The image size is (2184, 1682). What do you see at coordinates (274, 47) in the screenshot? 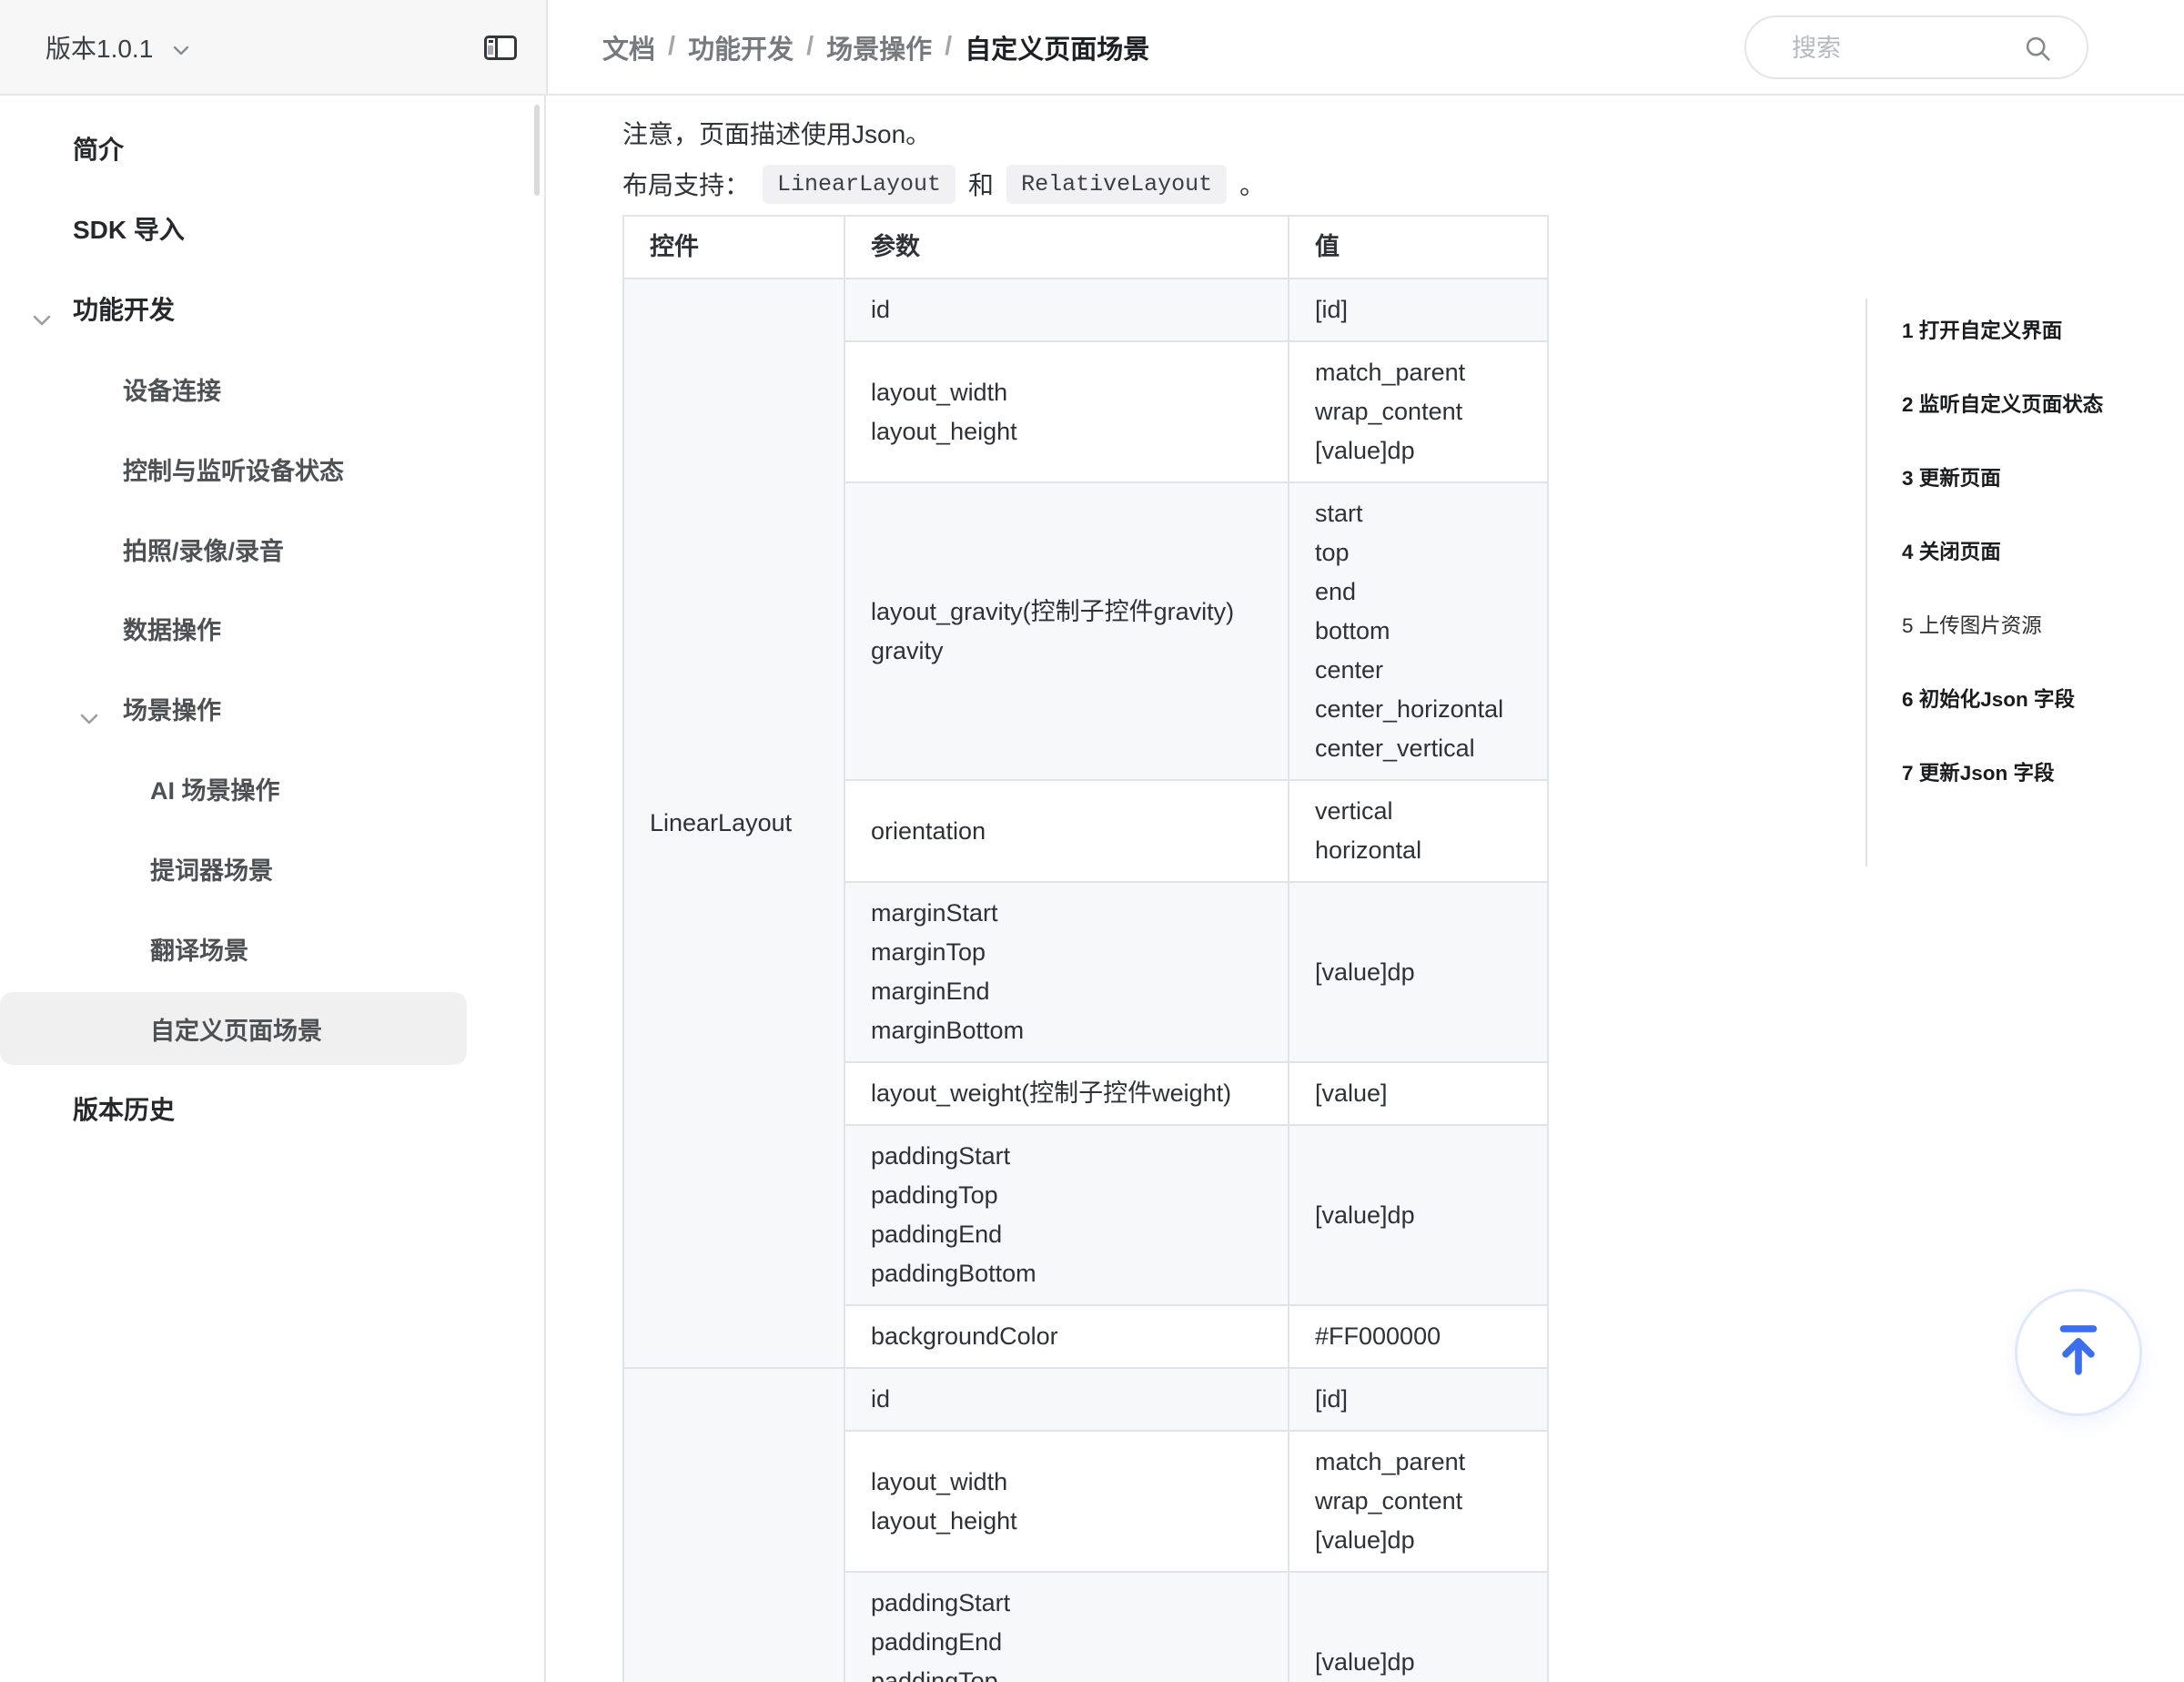
I see `header-sidebar-zone: 版本1.0.1` at bounding box center [274, 47].